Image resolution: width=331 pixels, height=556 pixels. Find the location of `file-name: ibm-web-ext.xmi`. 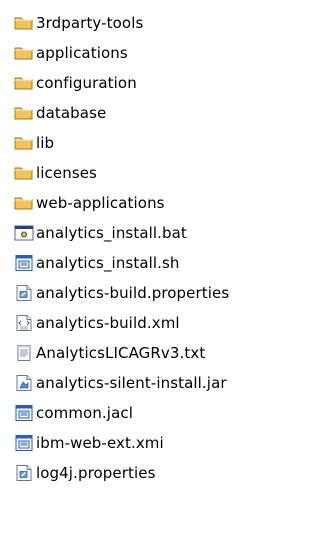

file-name: ibm-web-ext.xmi is located at coordinates (100, 443).